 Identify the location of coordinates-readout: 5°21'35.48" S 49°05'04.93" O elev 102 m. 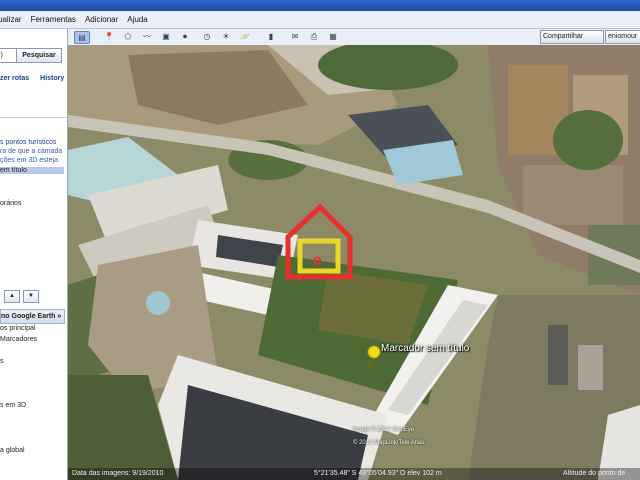
(378, 473).